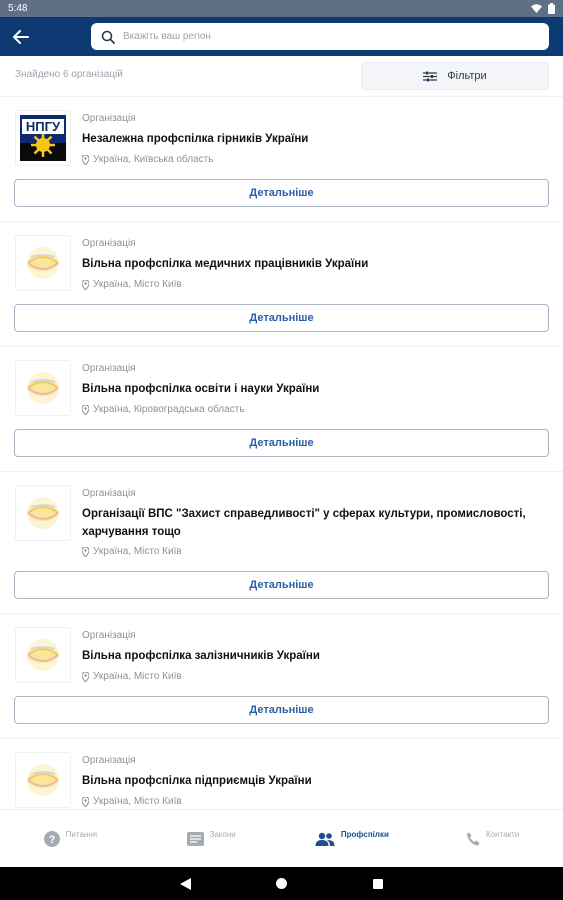  What do you see at coordinates (473, 838) in the screenshot?
I see `phone-icon` at bounding box center [473, 838].